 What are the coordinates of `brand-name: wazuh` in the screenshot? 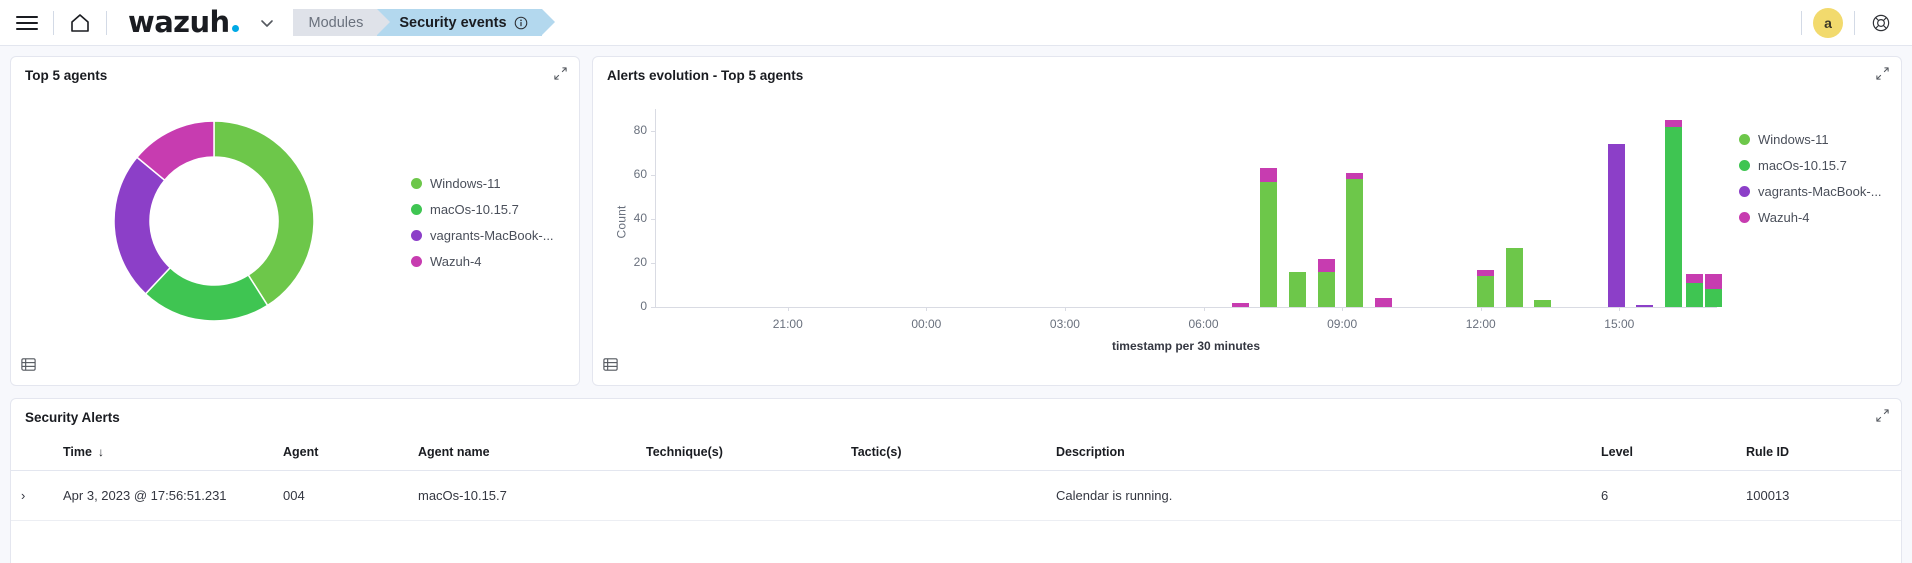 It's located at (179, 22).